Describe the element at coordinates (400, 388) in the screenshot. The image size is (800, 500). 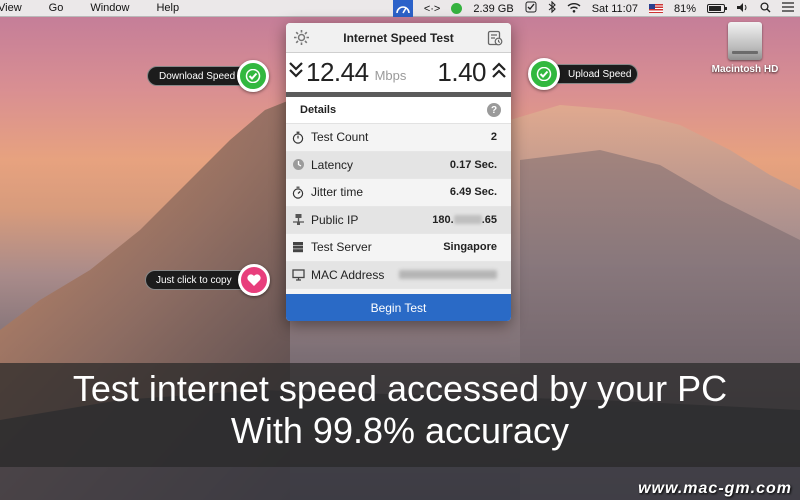
I see `caption-line-1: Test internet speed accessed by your PC` at that location.